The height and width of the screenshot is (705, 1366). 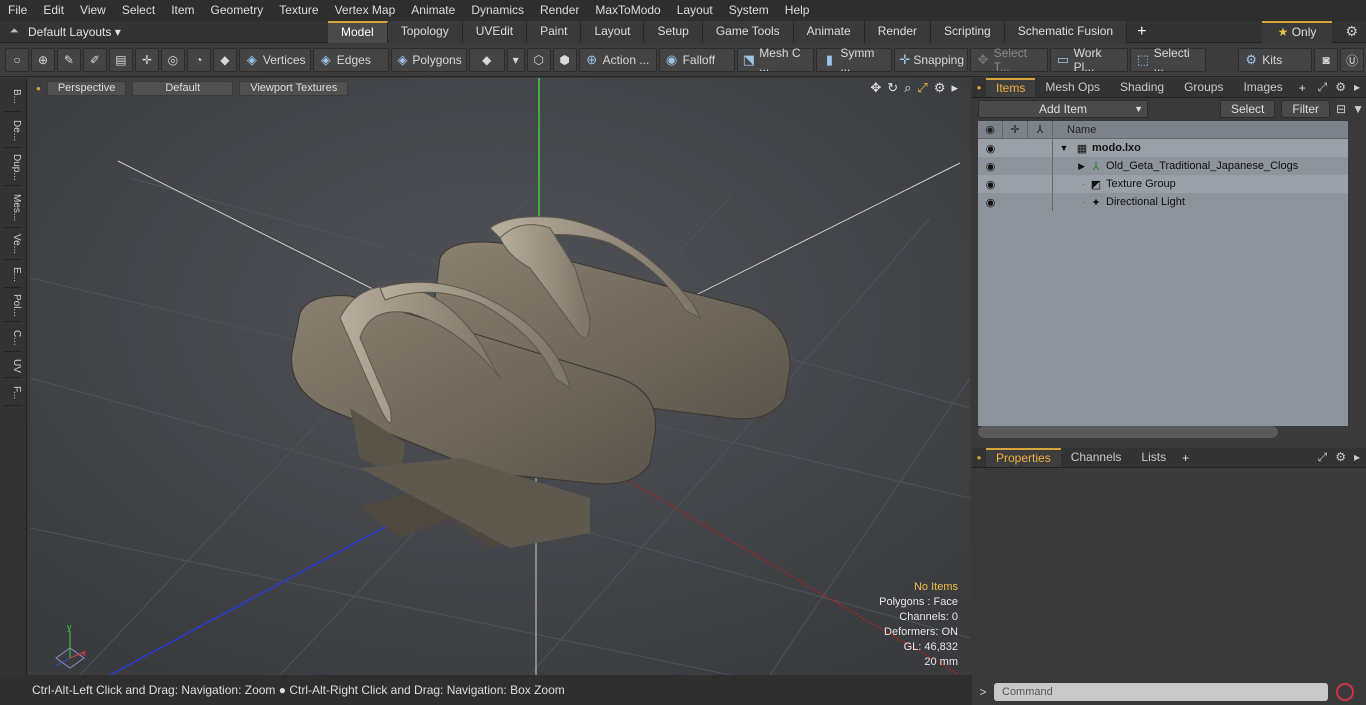 I want to click on type-column-icon: ⅄, so click(x=1040, y=129).